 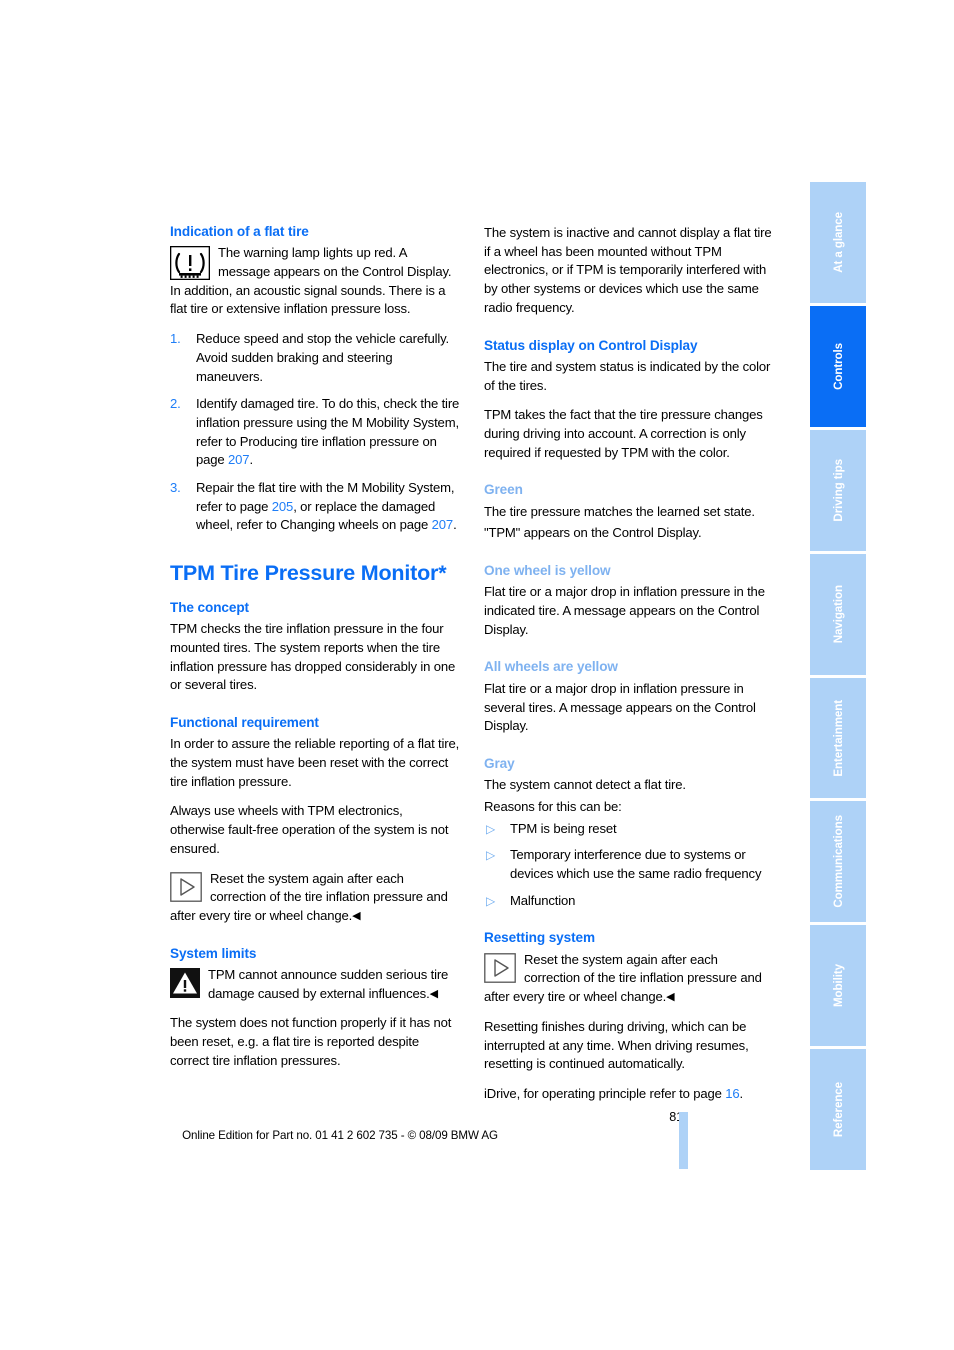 What do you see at coordinates (239, 231) in the screenshot?
I see `heading-indication-of-flat-tire: Indication of a flat tire` at bounding box center [239, 231].